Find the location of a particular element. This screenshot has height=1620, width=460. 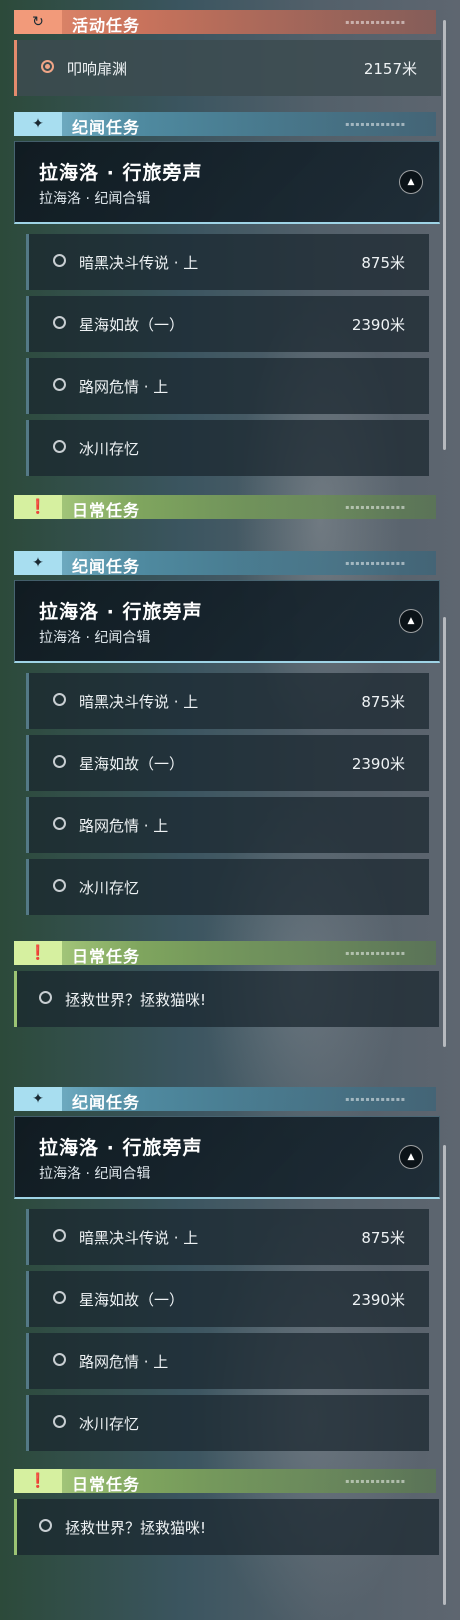

quest-name: 叩响扉渊 is located at coordinates (97, 69).